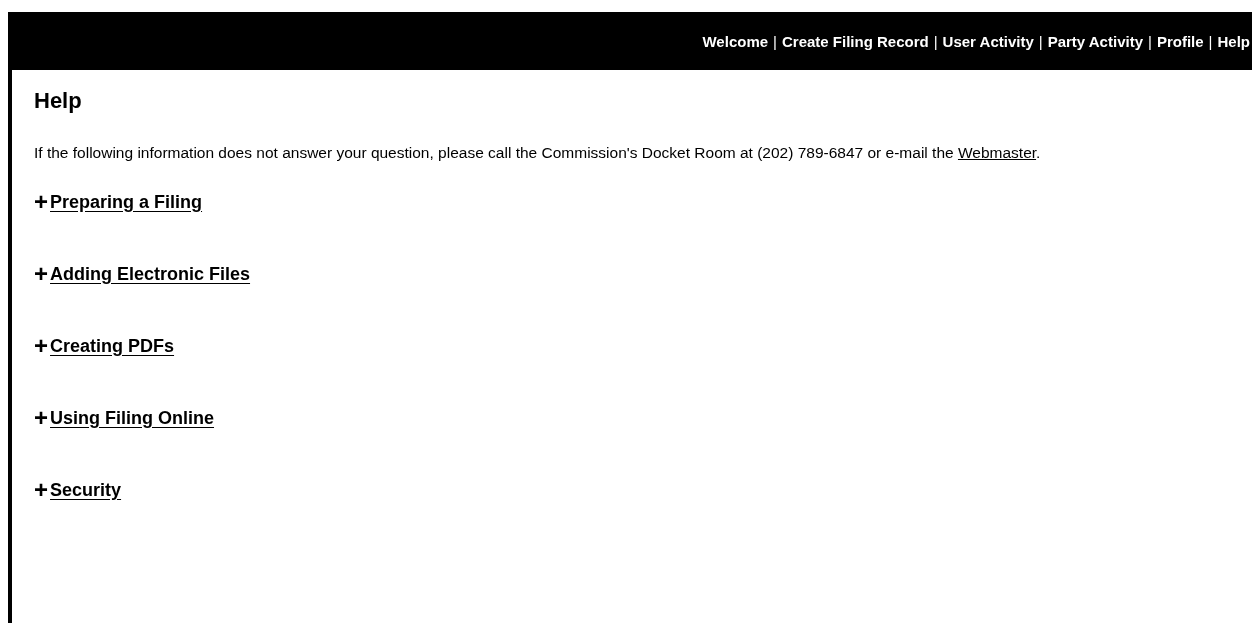 This screenshot has height=635, width=1252. I want to click on section-link: Security, so click(86, 490).